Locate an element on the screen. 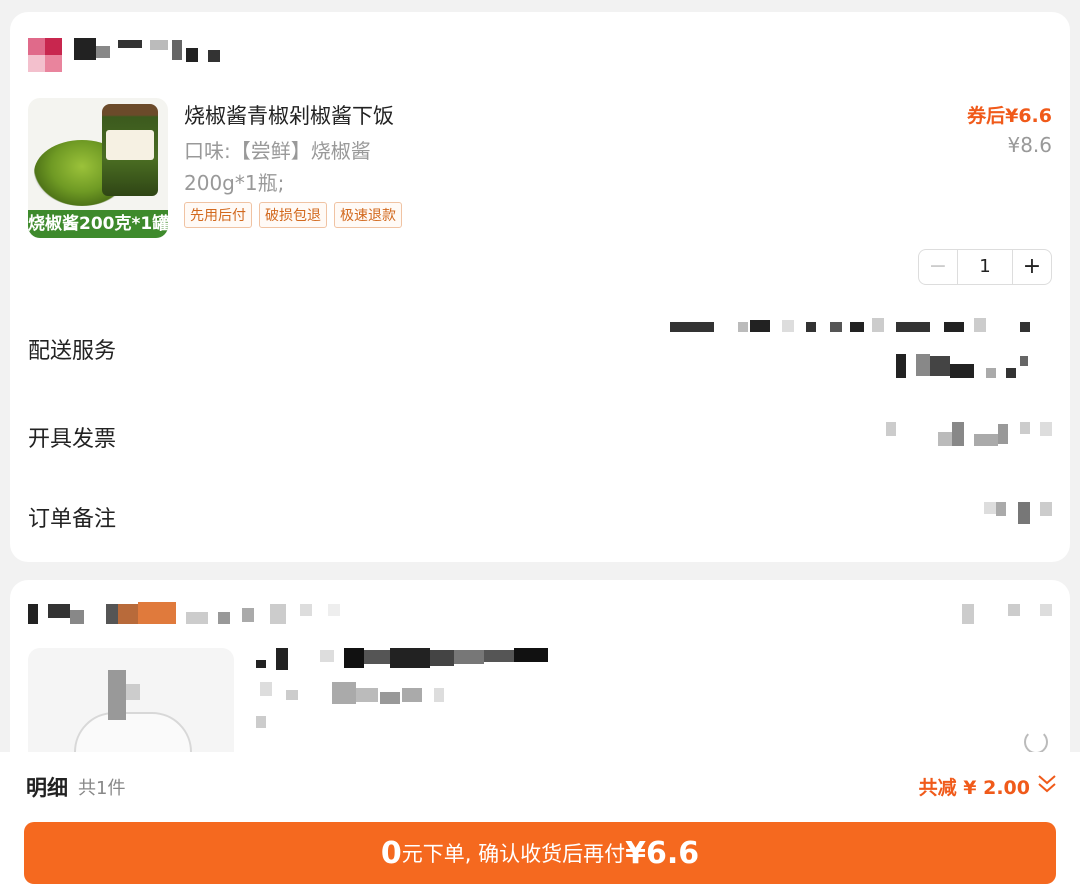 This screenshot has height=892, width=1080. tag-damage-refund: 破损包退 is located at coordinates (293, 215).